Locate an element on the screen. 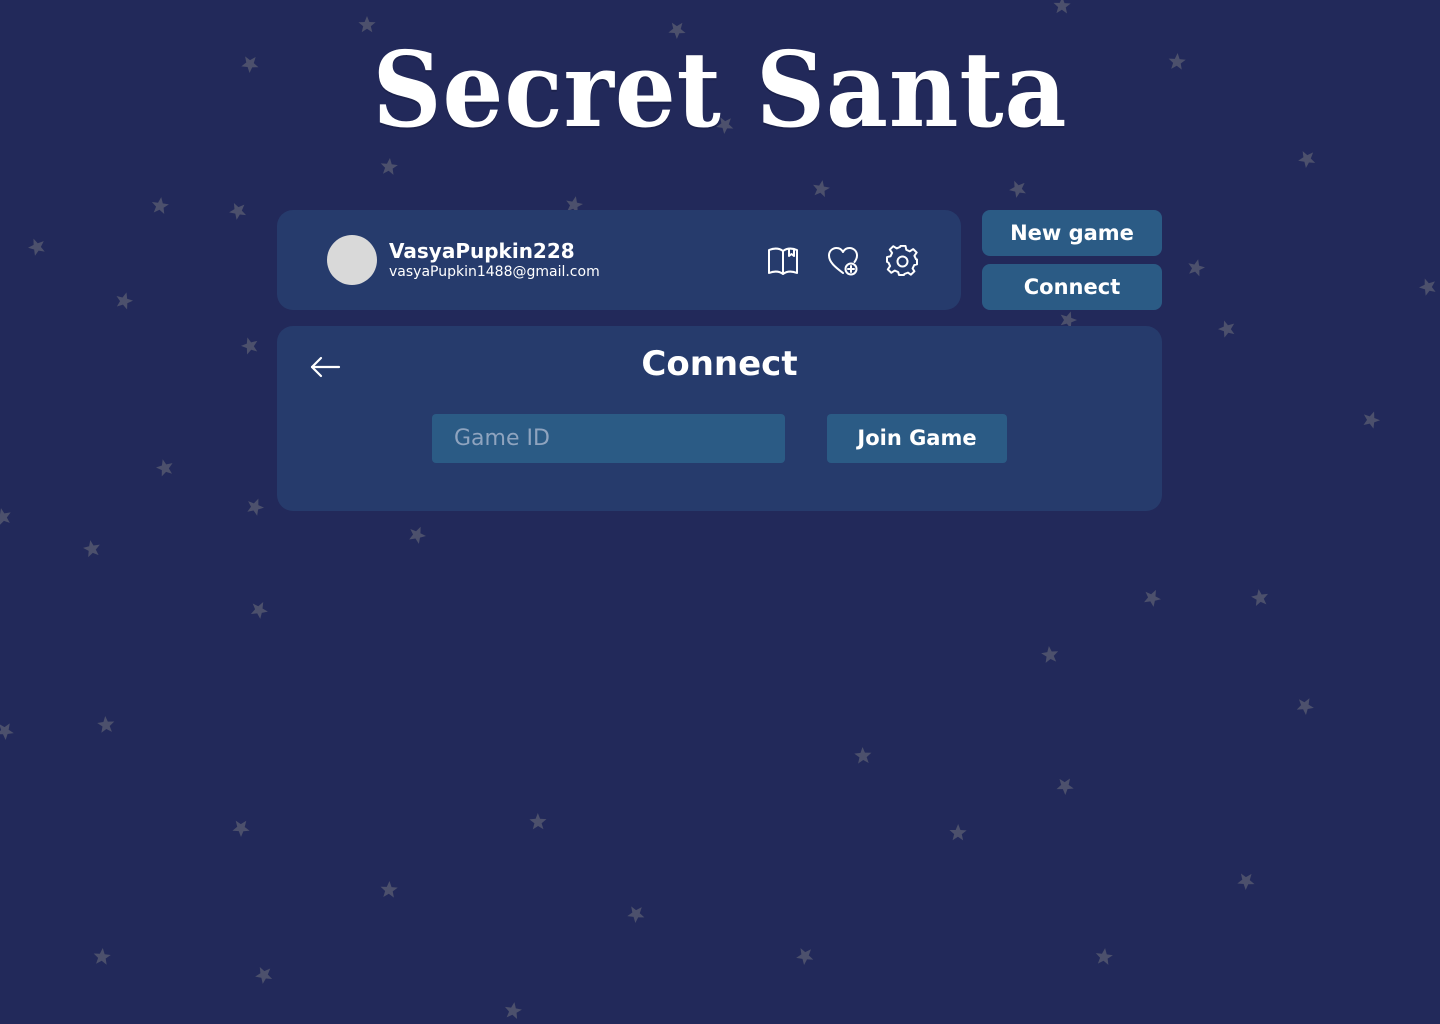 The height and width of the screenshot is (1024, 1440). connect-button: Connect is located at coordinates (1072, 287).